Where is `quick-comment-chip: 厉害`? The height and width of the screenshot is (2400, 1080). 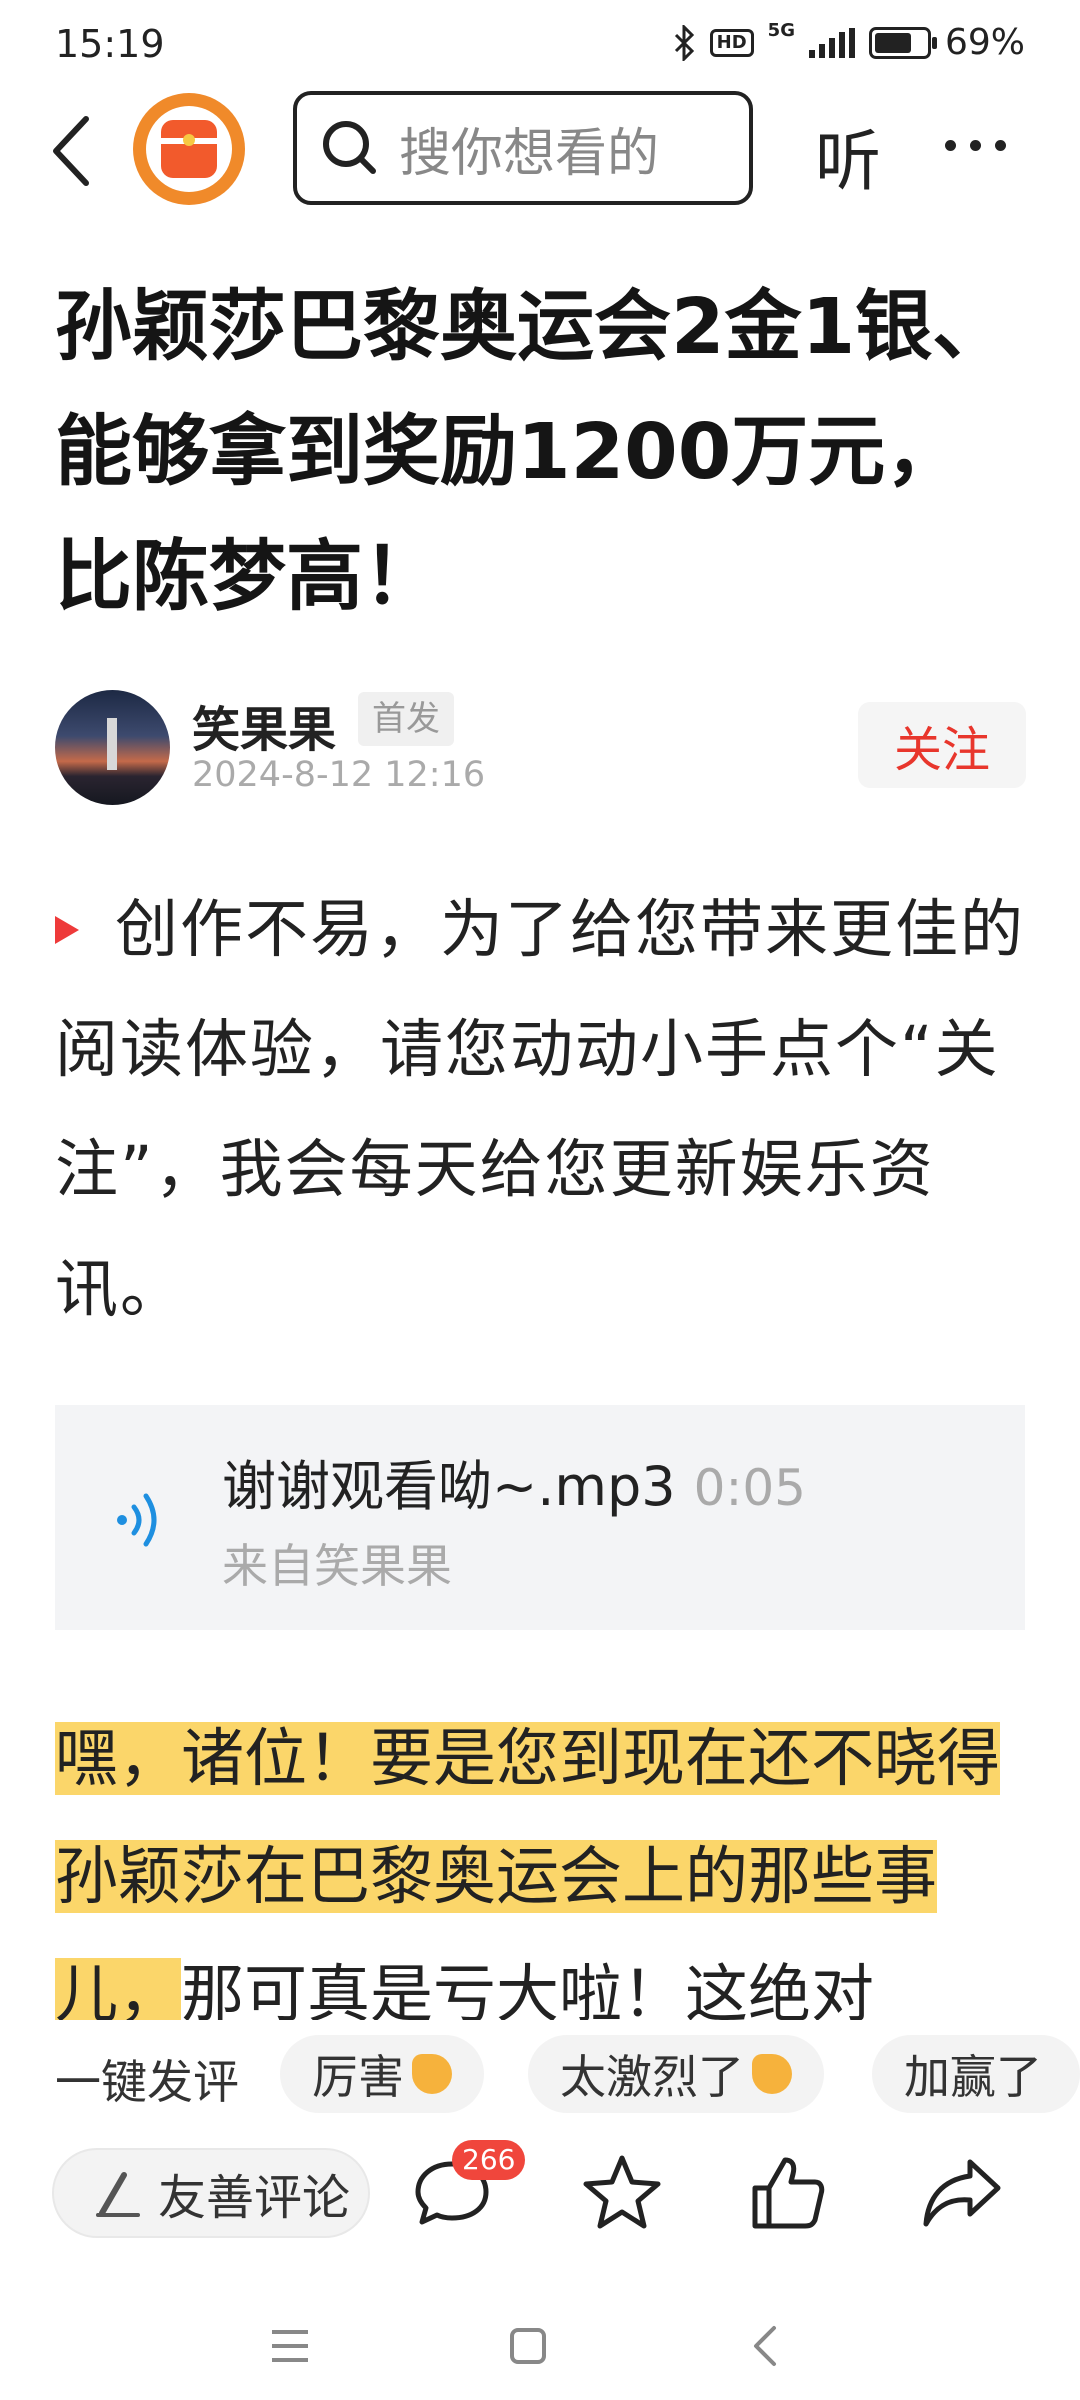
quick-comment-chip: 厉害 is located at coordinates (382, 2074).